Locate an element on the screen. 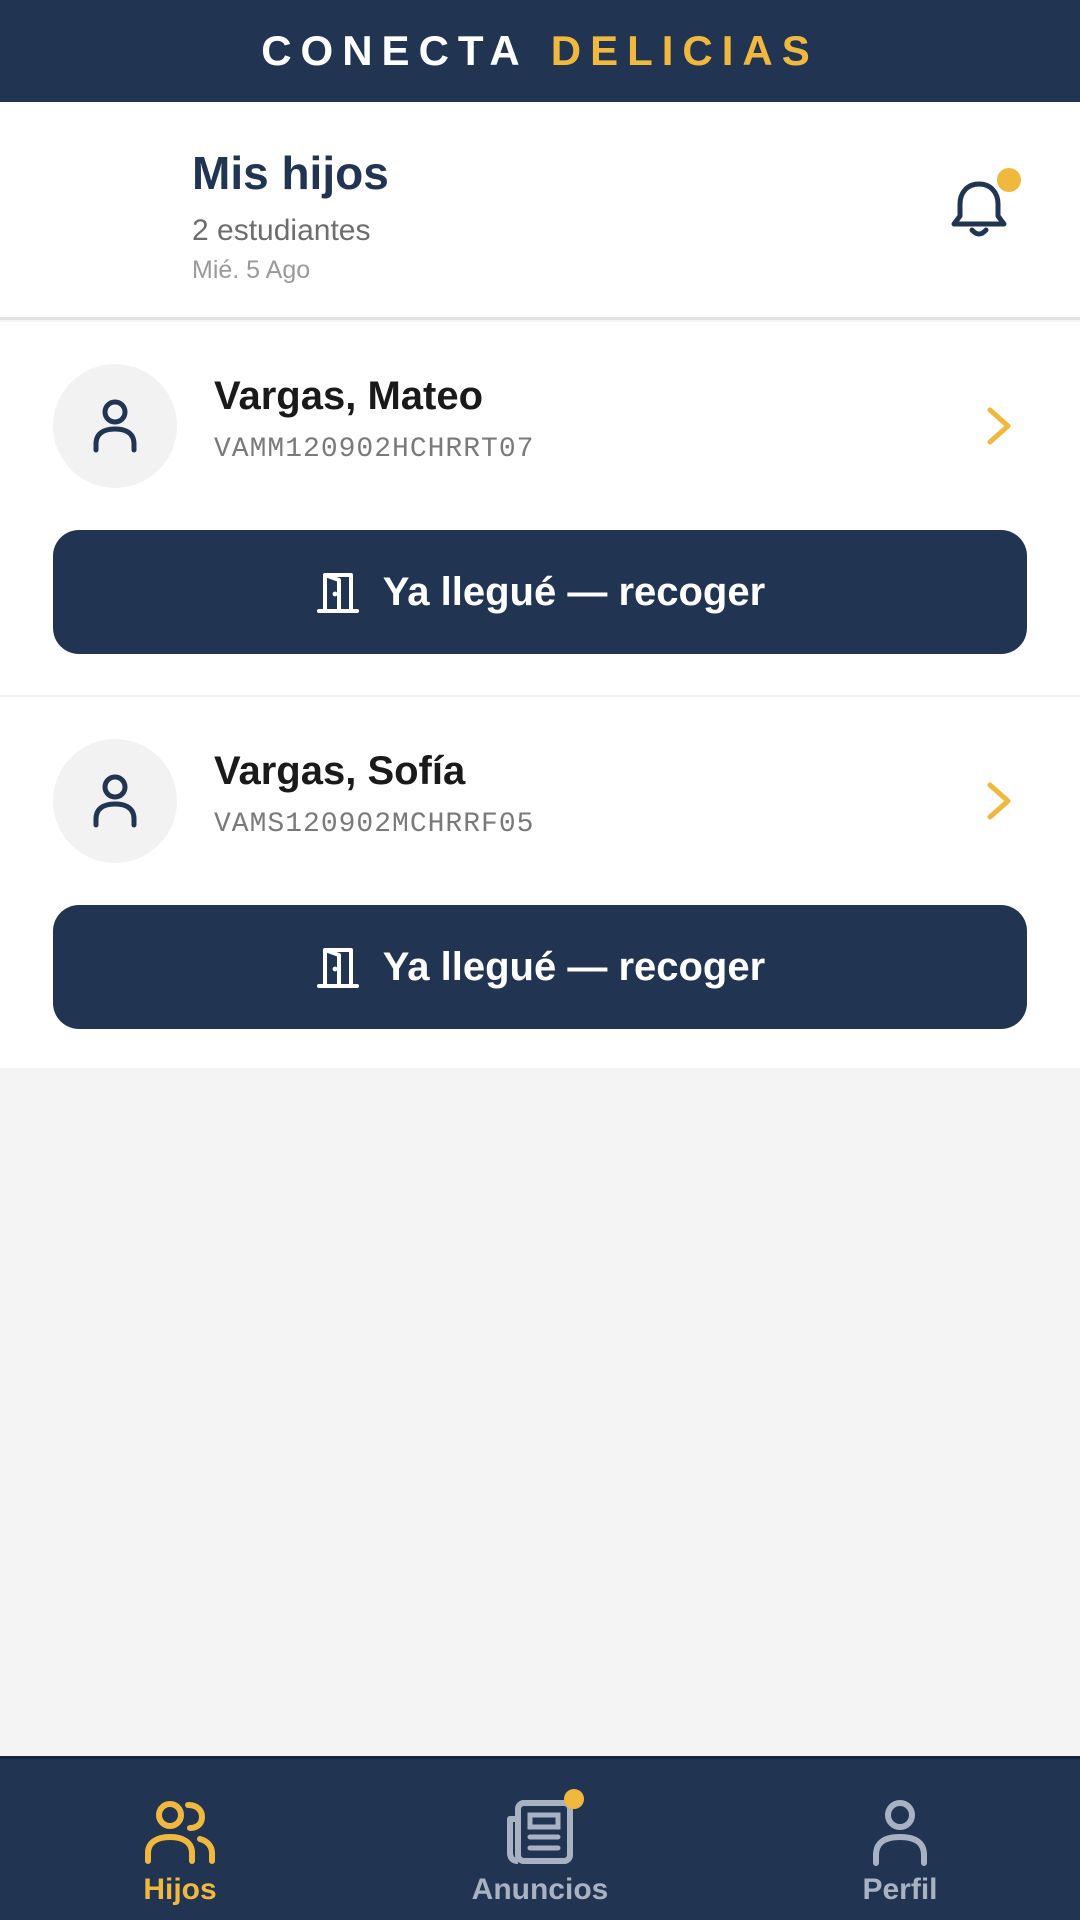 This screenshot has height=1920, width=1080. brand-word-delicias: DELICIAS is located at coordinates (684, 50).